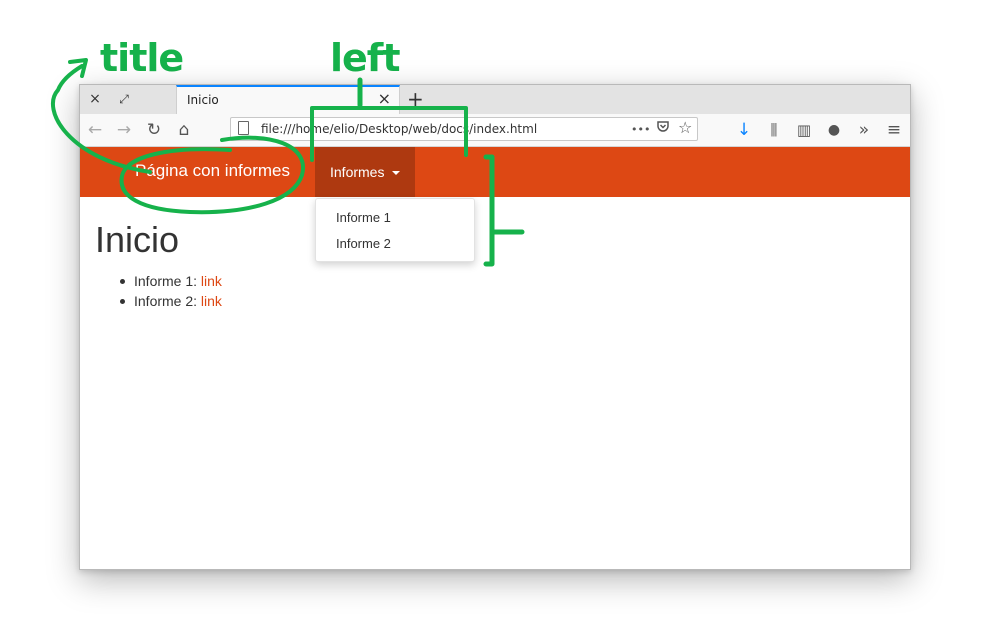  I want to click on list-item: Informe 1: link, so click(171, 281).